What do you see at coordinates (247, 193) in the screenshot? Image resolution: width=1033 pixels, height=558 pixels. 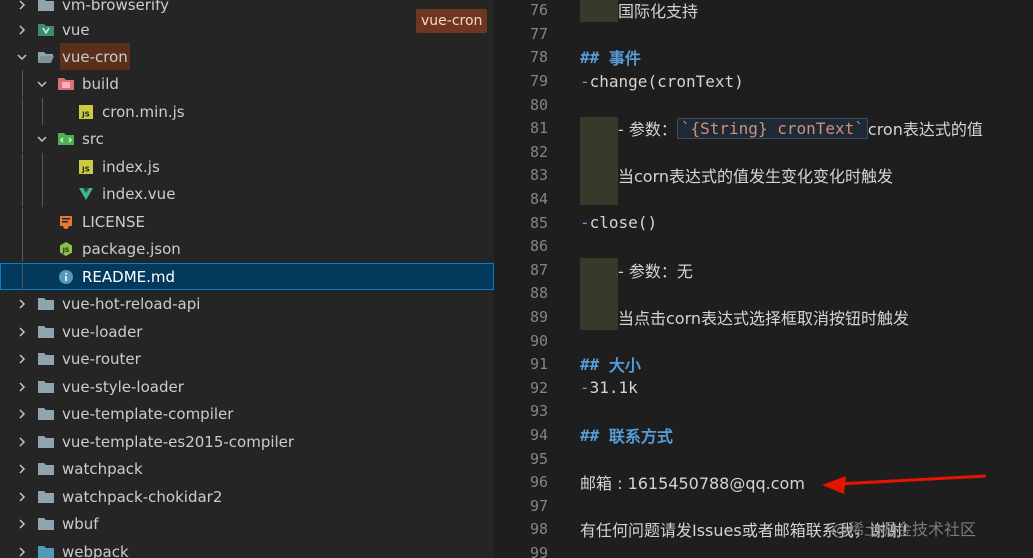 I see `tree-item-index-vue: index.vue` at bounding box center [247, 193].